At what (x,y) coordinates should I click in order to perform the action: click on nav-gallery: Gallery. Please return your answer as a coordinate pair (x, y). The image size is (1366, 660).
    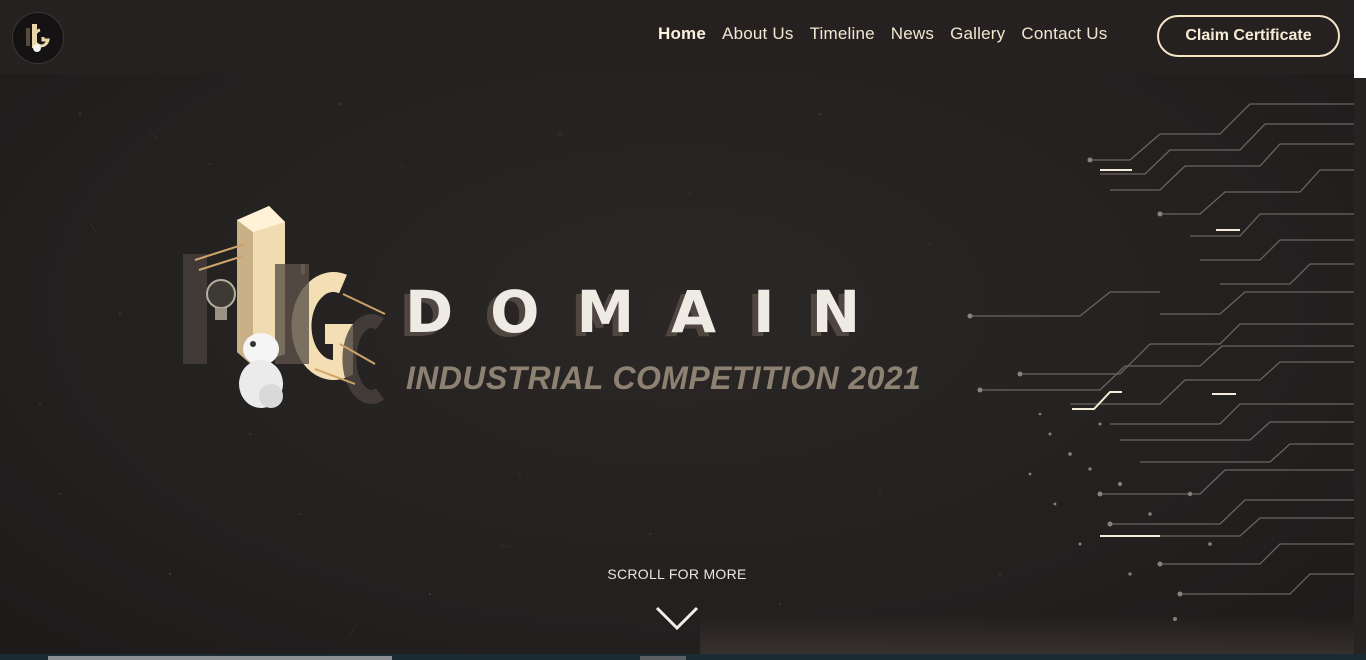
    Looking at the image, I should click on (977, 34).